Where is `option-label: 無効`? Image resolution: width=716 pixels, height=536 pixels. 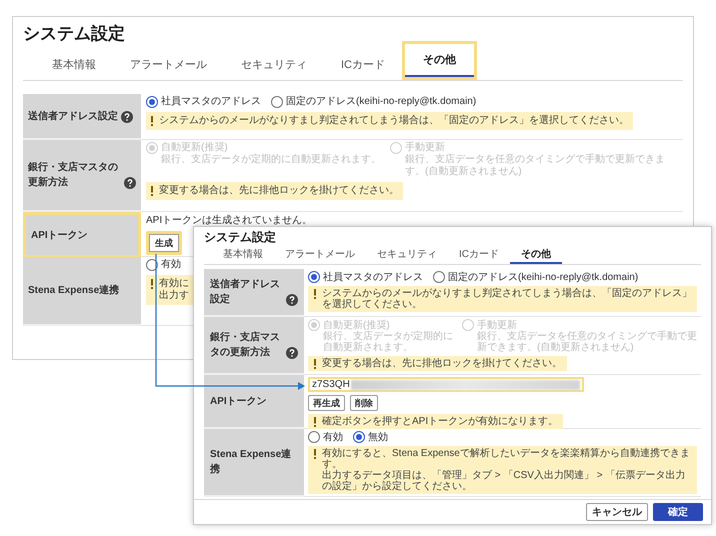 option-label: 無効 is located at coordinates (378, 437).